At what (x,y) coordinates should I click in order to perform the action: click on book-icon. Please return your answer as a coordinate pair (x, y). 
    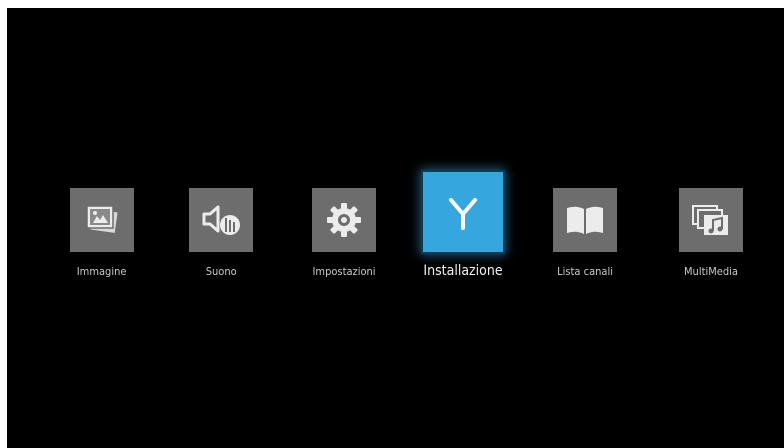
    Looking at the image, I should click on (585, 220).